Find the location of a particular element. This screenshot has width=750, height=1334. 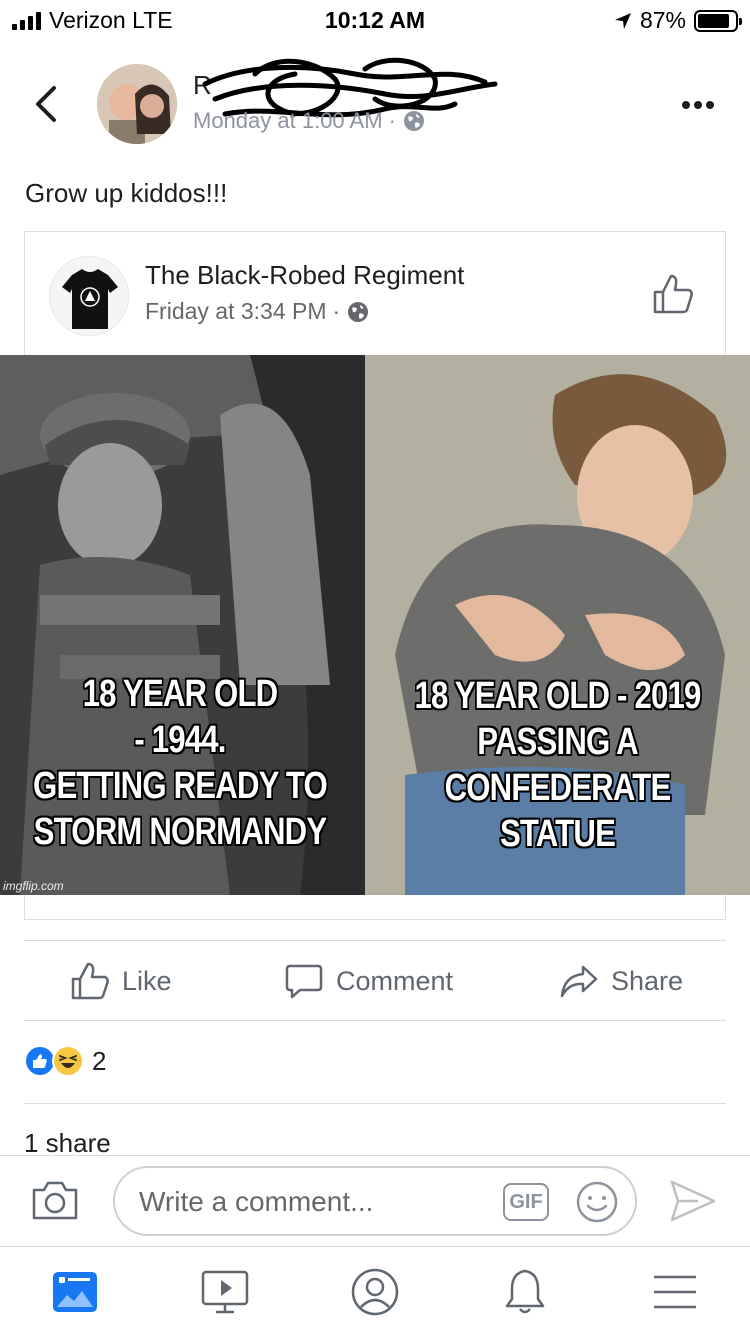

avatar-photo is located at coordinates (137, 104).